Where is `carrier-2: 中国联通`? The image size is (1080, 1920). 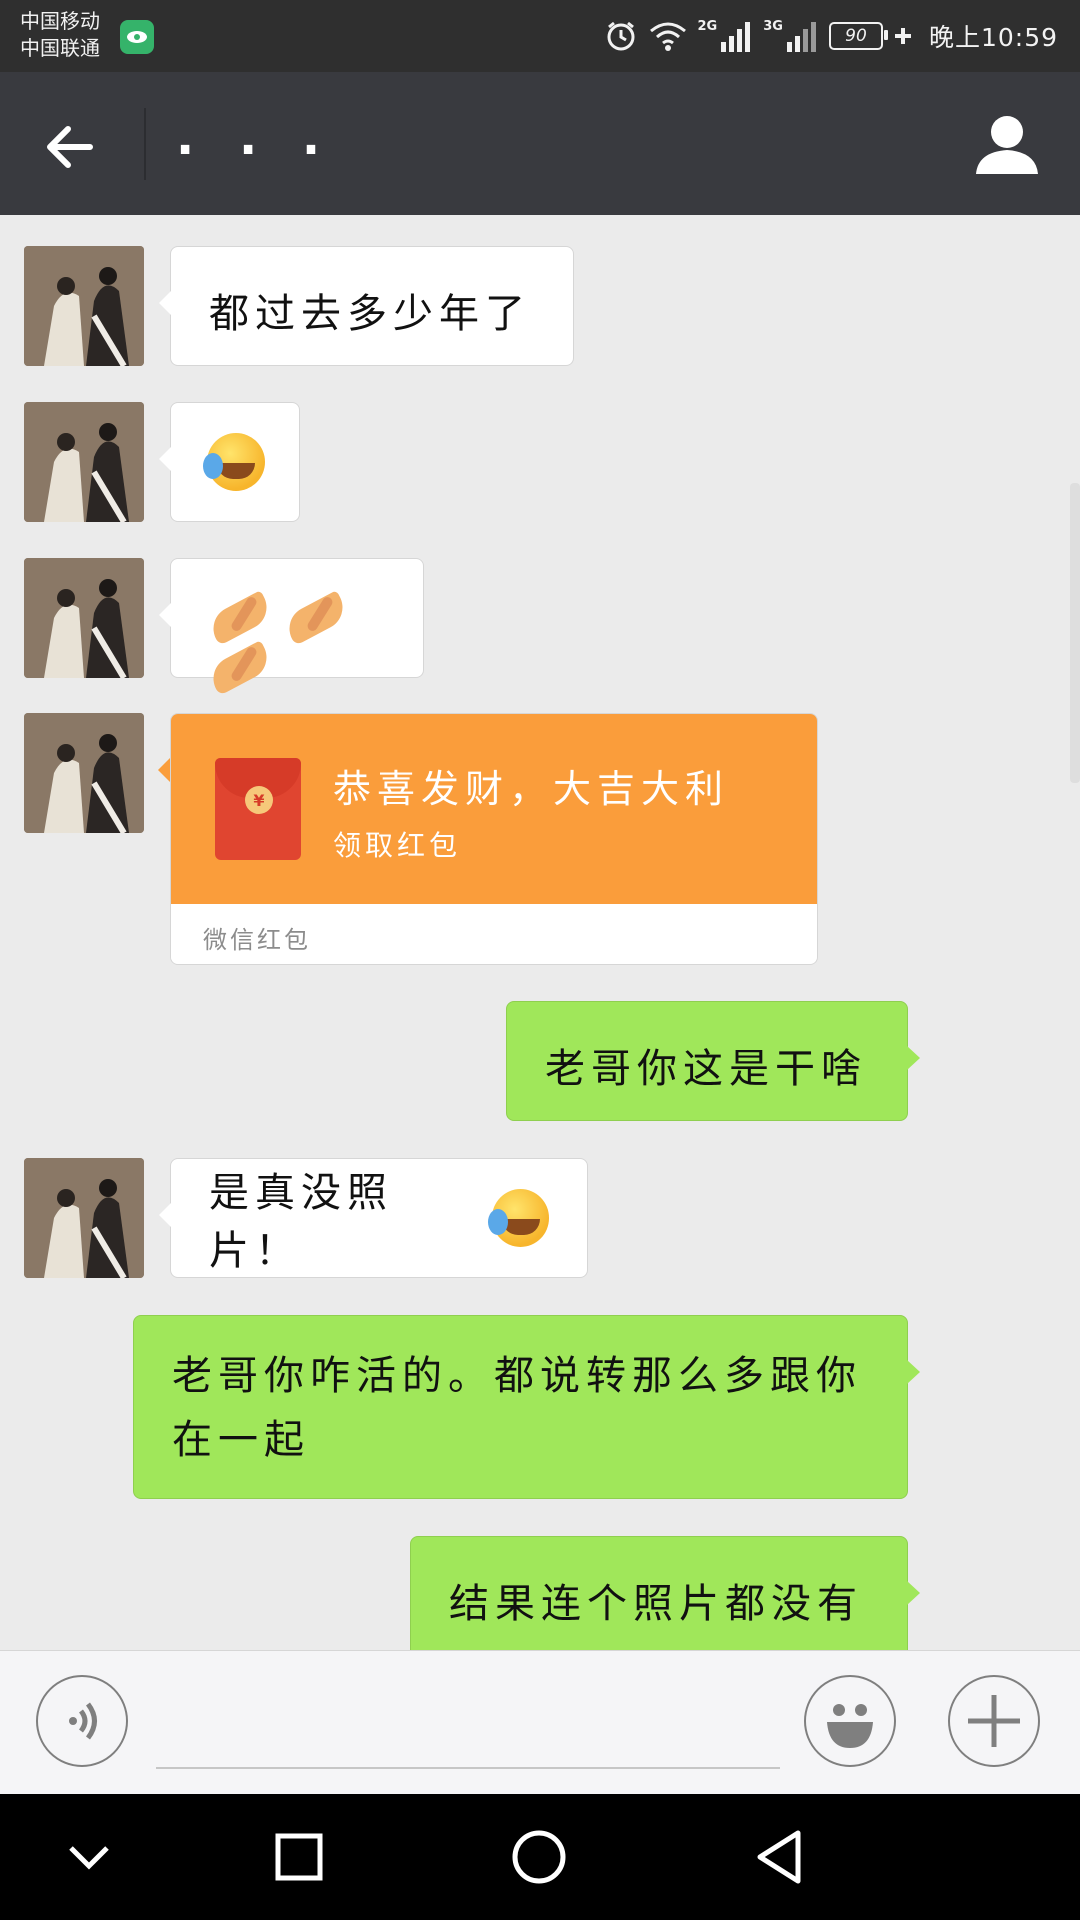 carrier-2: 中国联通 is located at coordinates (60, 48).